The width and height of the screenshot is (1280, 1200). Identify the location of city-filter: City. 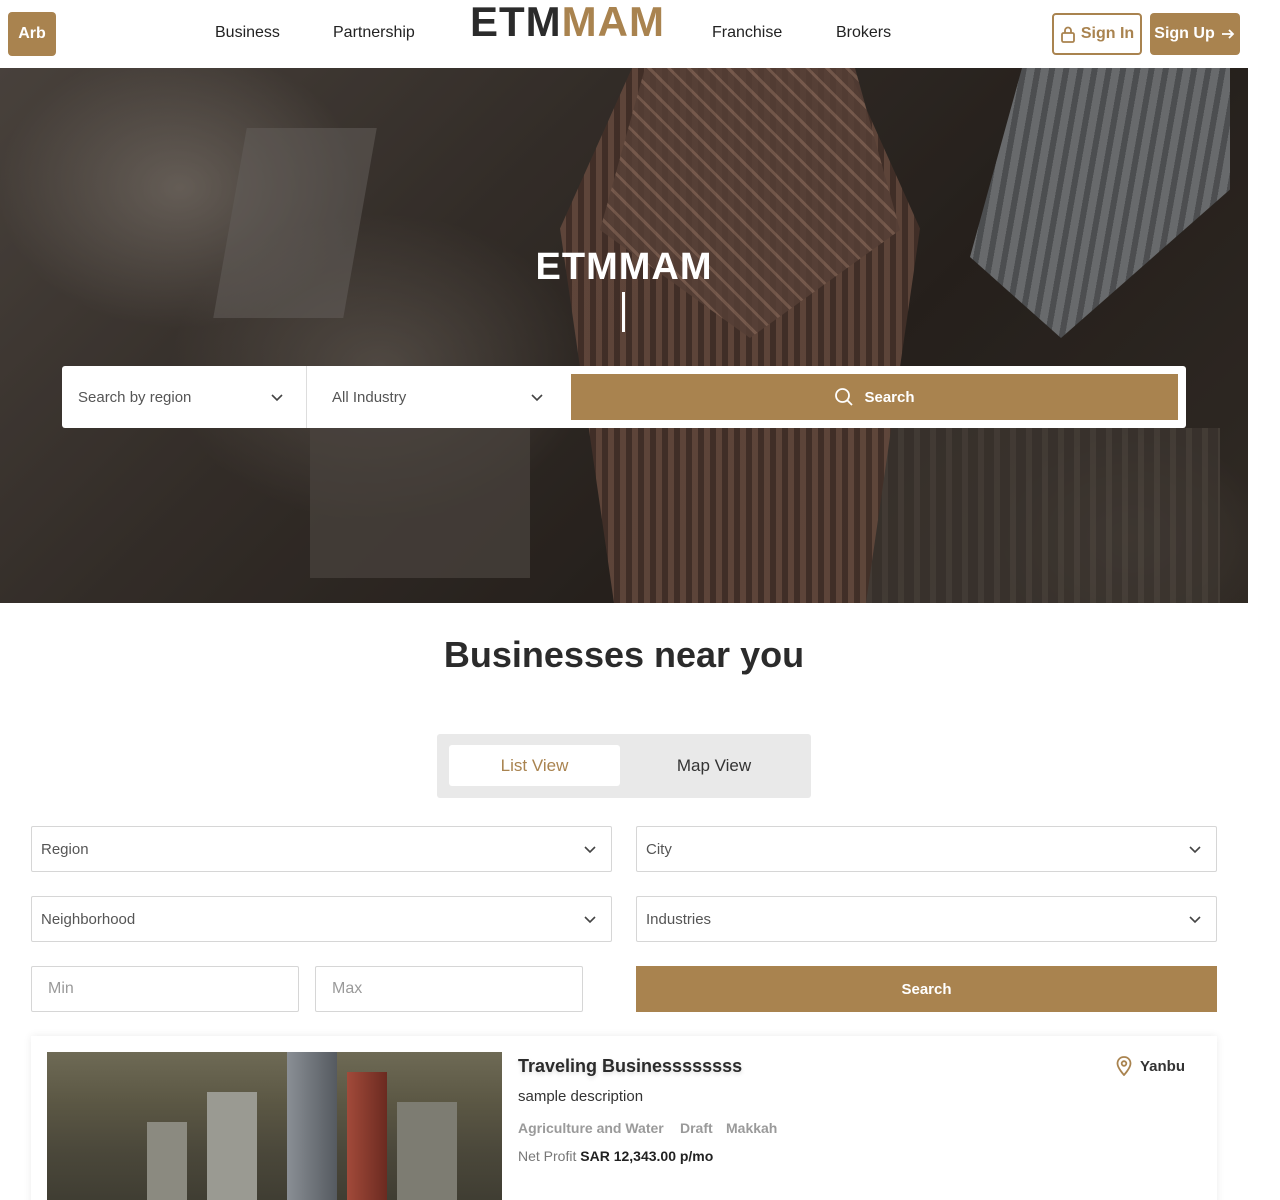
(926, 849).